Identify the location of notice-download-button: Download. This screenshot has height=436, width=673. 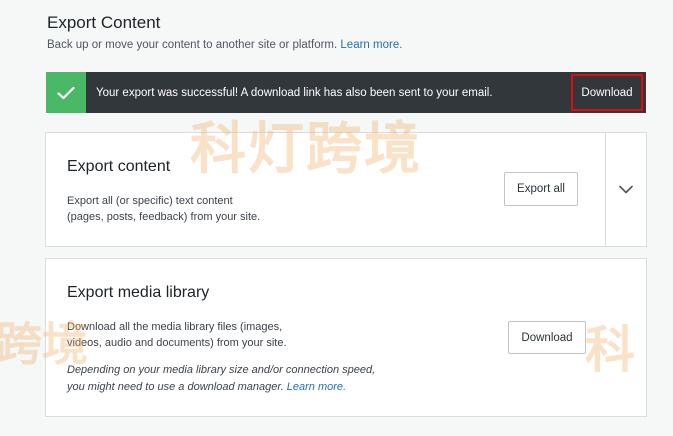
(607, 92).